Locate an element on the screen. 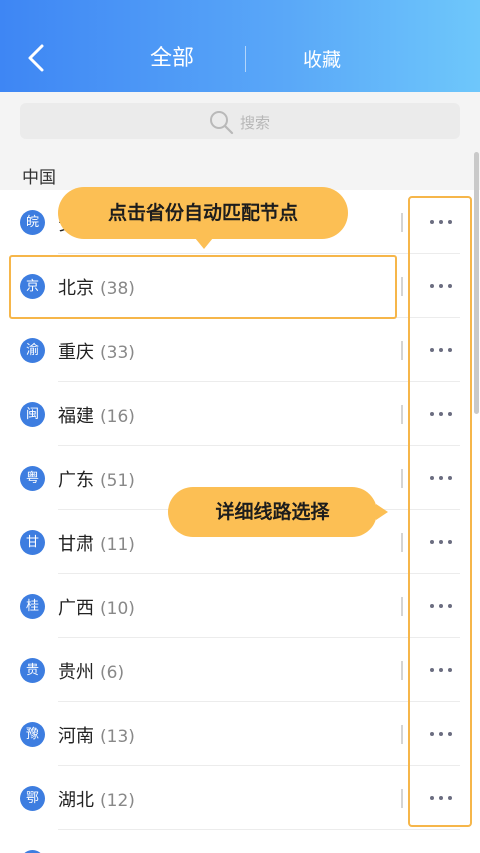 Image resolution: width=480 pixels, height=853 pixels. list-item is located at coordinates (240, 841).